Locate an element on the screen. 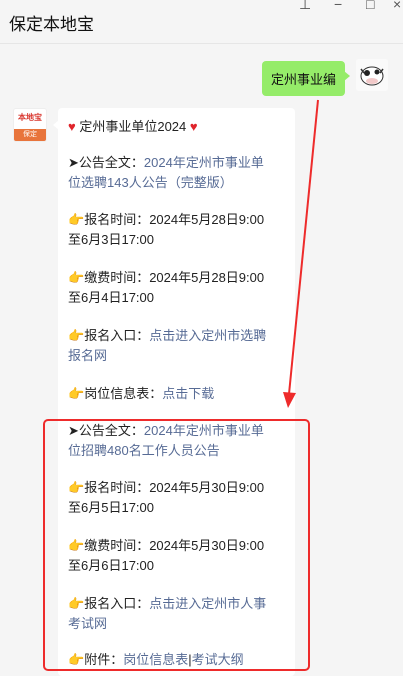 The width and height of the screenshot is (403, 676). pin-icon: ⊥ is located at coordinates (305, 6).